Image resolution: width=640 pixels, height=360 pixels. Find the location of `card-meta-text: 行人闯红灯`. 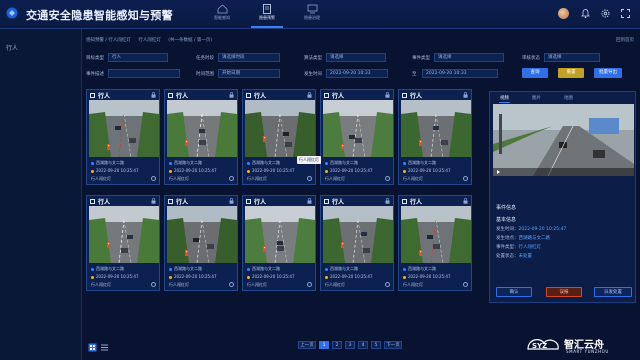

card-meta-text: 行人闯红灯 is located at coordinates (335, 178).